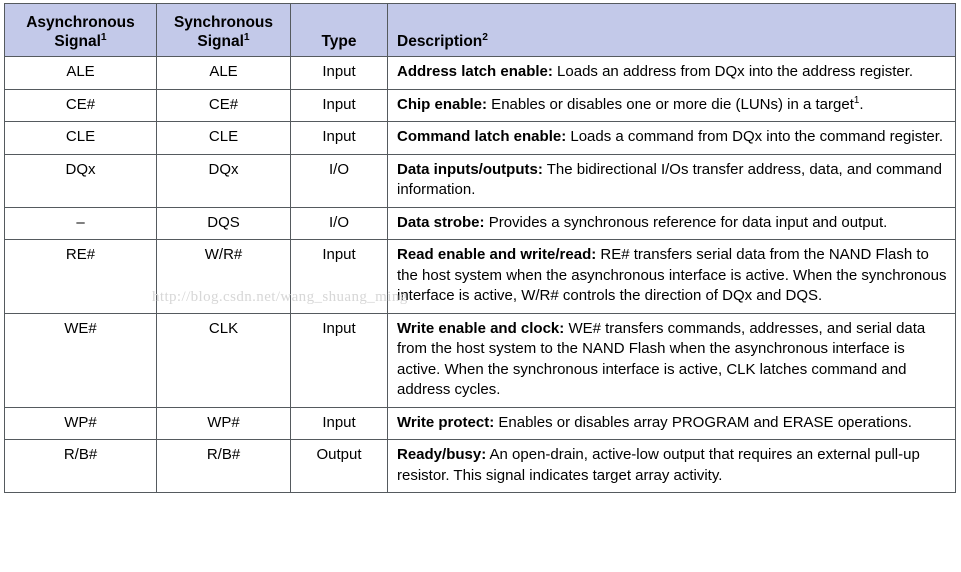  I want to click on table-header-row: Asynchronous Signal1 Synchronous Signal1, so click(480, 30).